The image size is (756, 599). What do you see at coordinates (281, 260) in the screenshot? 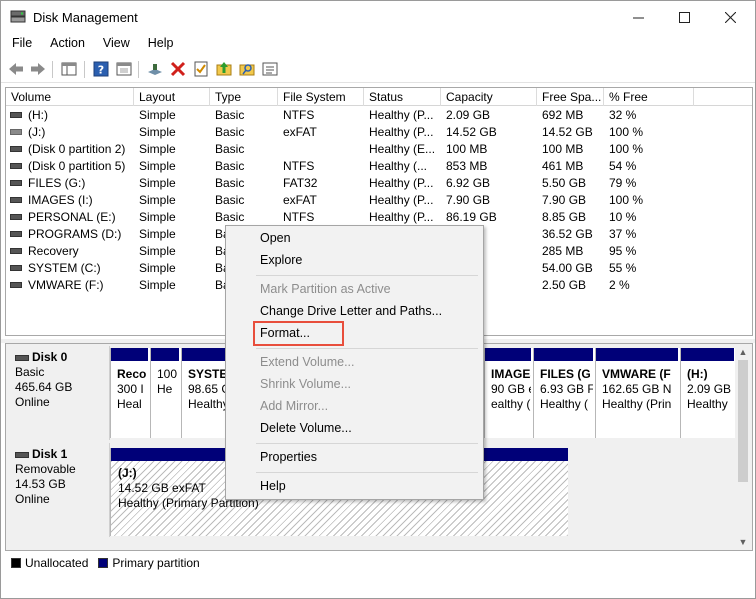
I see `menu-explore: Explore` at bounding box center [281, 260].